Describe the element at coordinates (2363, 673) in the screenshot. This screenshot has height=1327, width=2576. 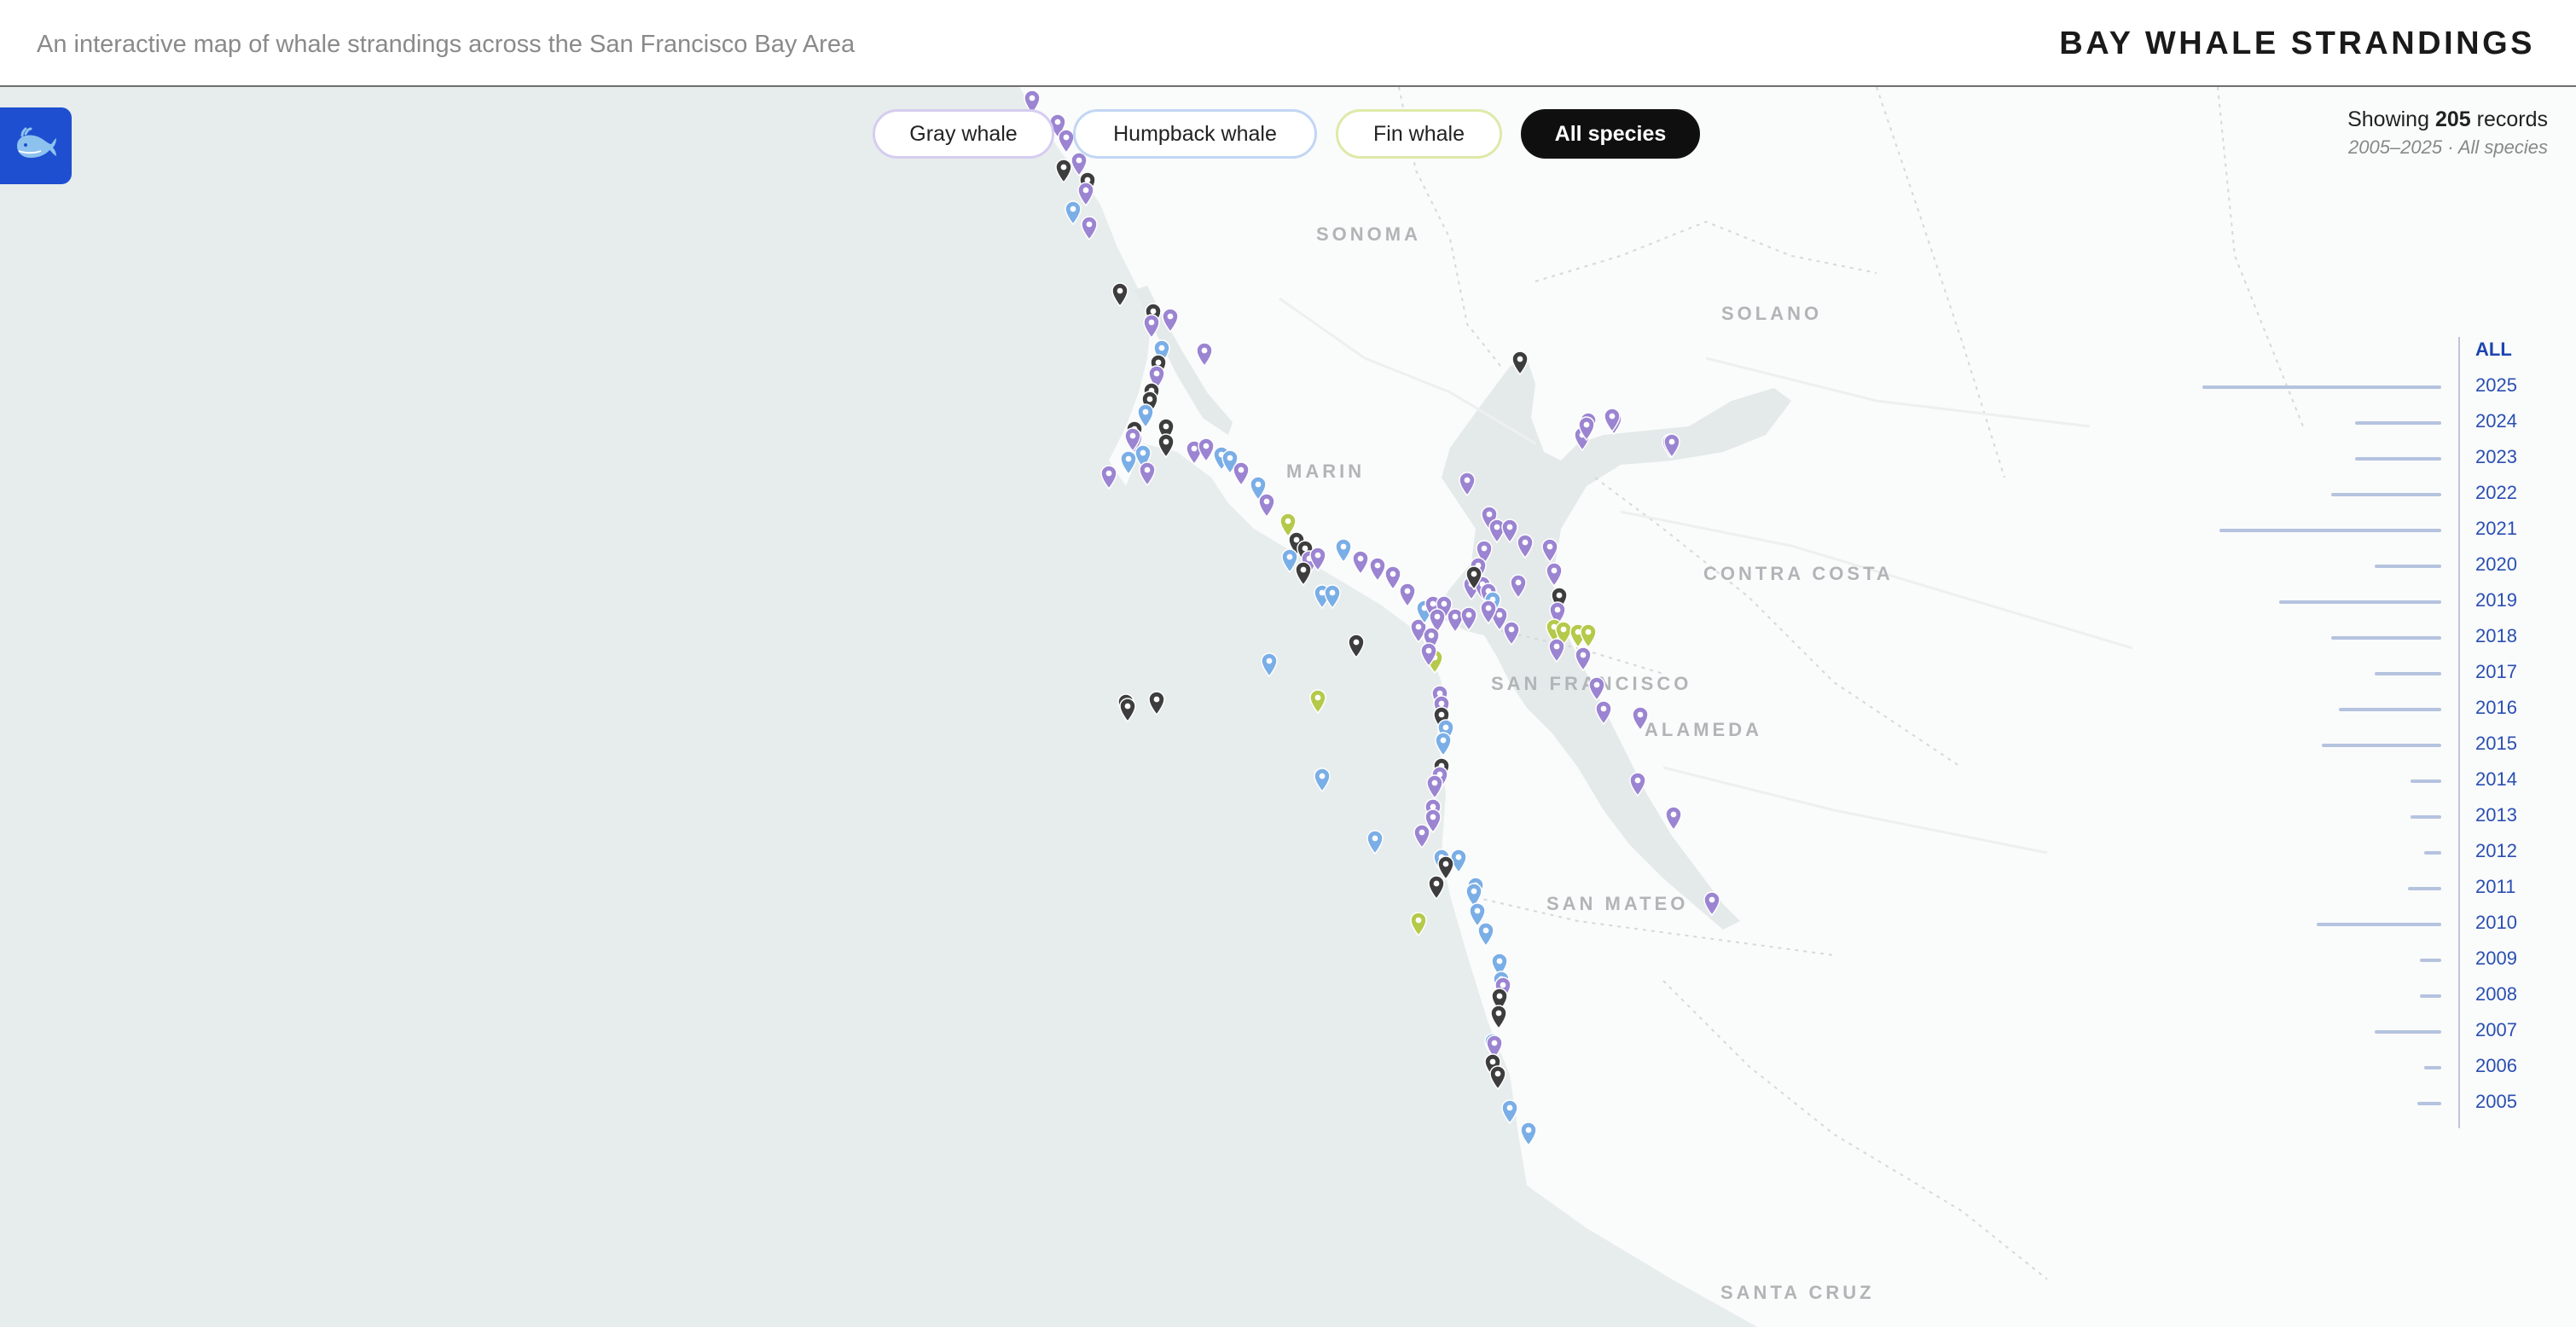
I see `year-row-2017: 2017` at that location.